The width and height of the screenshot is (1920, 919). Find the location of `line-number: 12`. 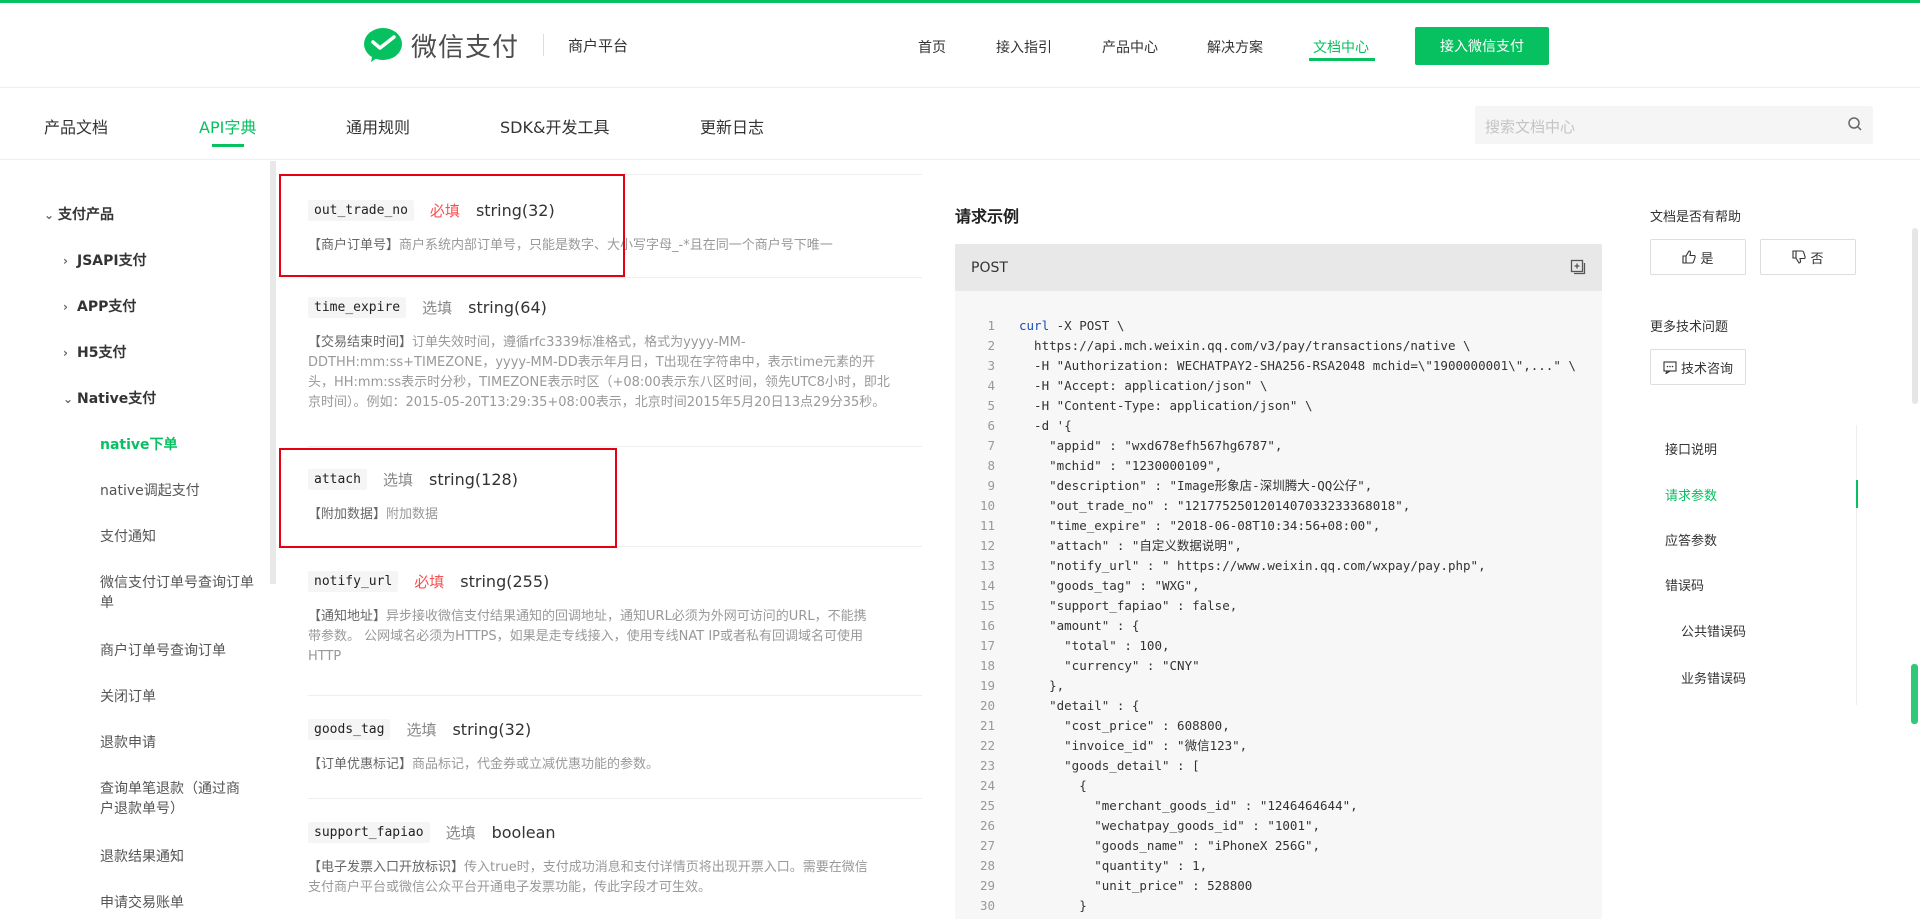

line-number: 12 is located at coordinates (987, 545).